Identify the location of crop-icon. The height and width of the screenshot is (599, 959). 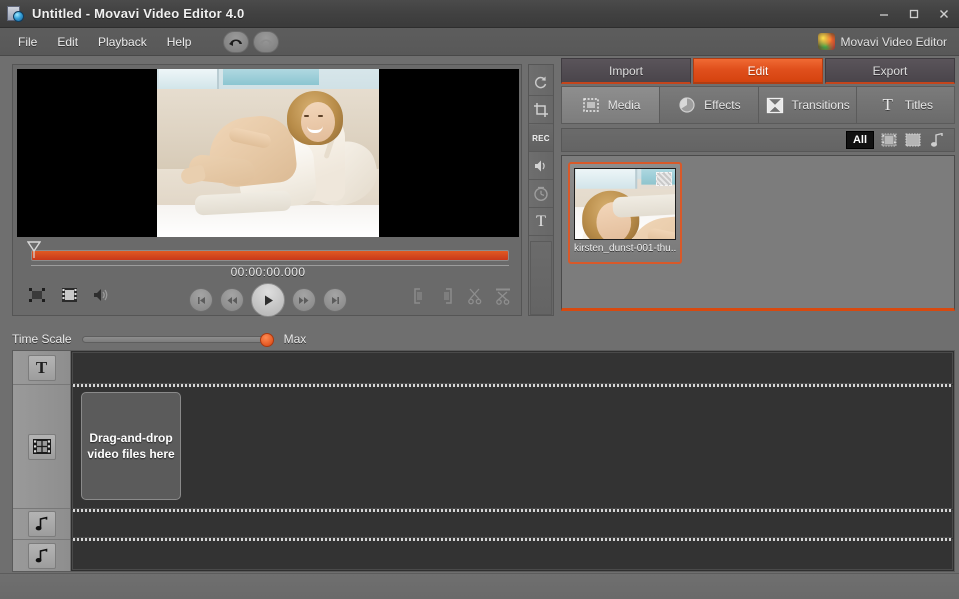
(541, 110).